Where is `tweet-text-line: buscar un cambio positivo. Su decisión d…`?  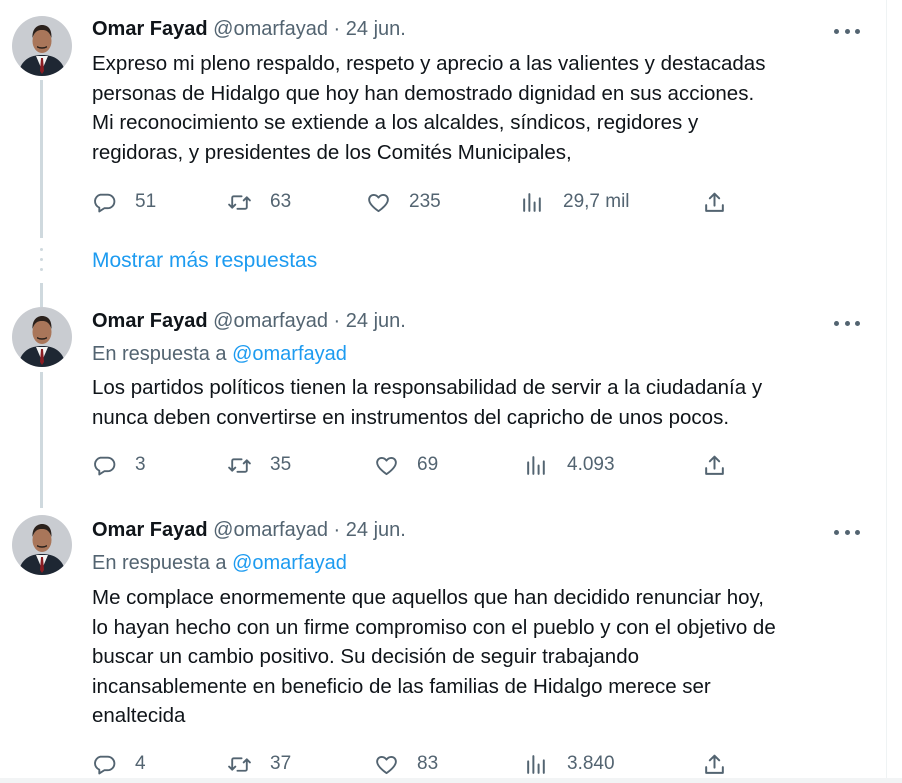
tweet-text-line: buscar un cambio positivo. Su decisión d… is located at coordinates (365, 656).